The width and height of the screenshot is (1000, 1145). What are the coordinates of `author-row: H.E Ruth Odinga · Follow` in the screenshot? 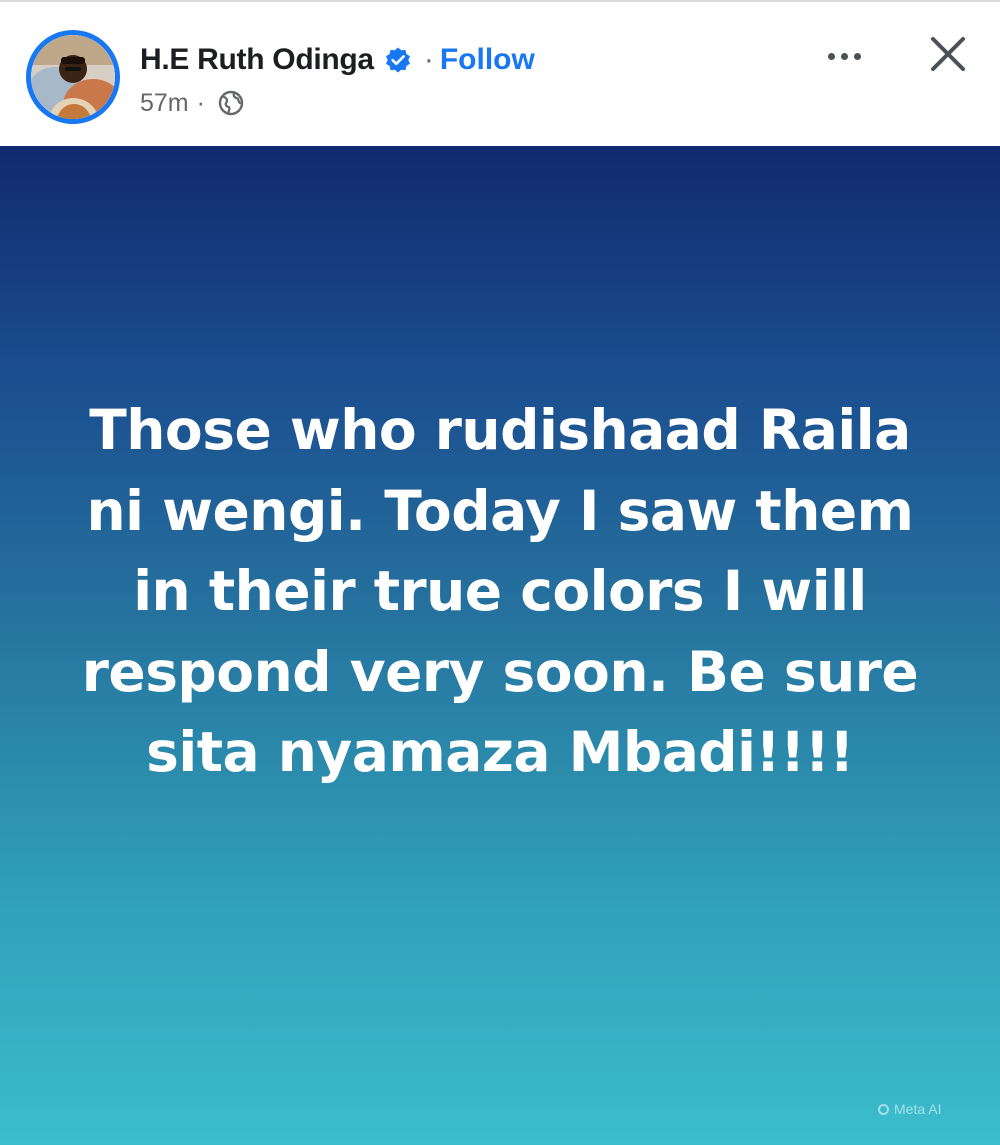 It's located at (337, 60).